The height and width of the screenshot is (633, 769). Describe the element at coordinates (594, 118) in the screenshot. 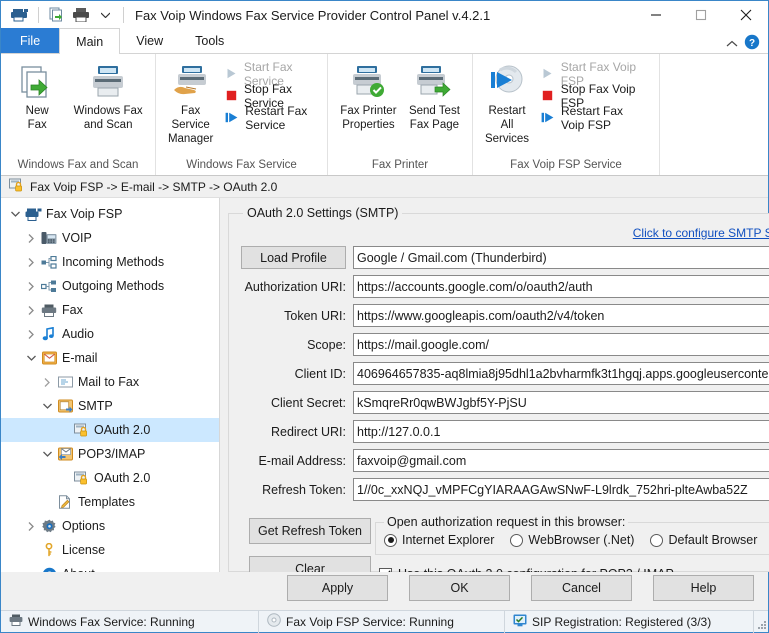

I see `restart-fax-voip-fsp-button: Restart Fax Voip FSP` at that location.